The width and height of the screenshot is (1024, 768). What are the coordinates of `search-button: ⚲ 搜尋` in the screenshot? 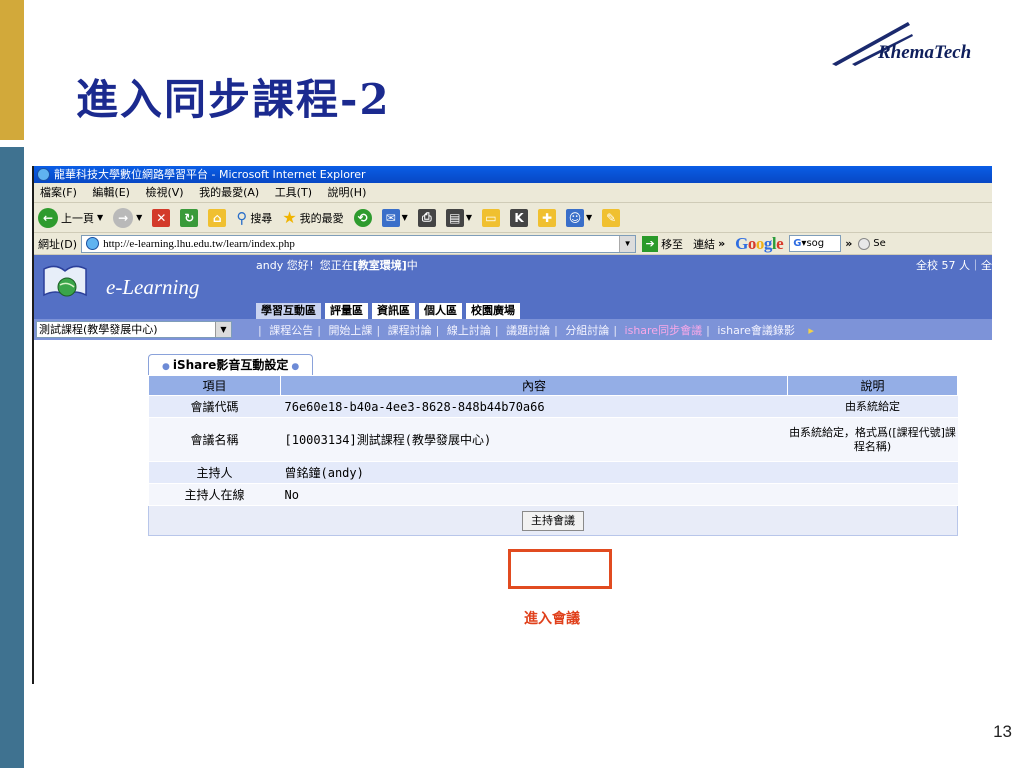 It's located at (254, 218).